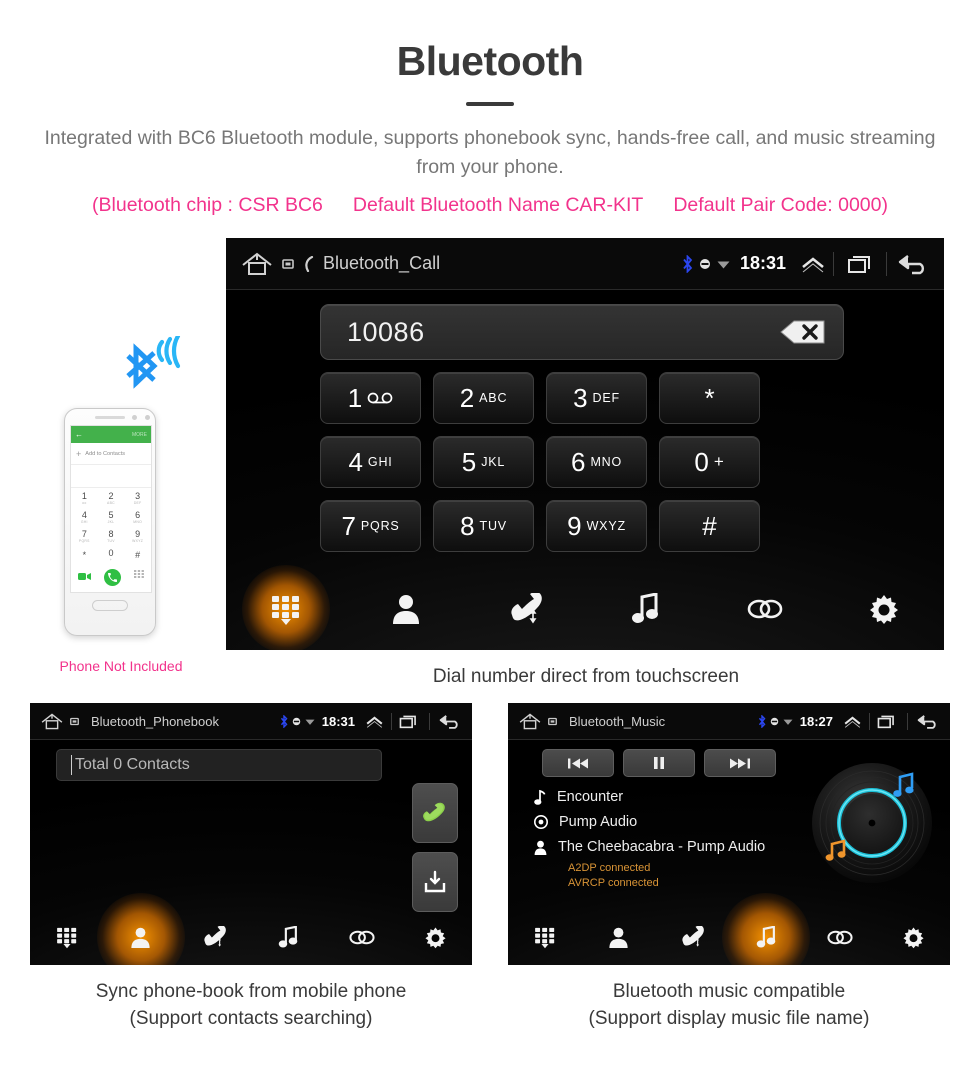 The width and height of the screenshot is (980, 1091). What do you see at coordinates (111, 577) in the screenshot?
I see `phone-action-row` at bounding box center [111, 577].